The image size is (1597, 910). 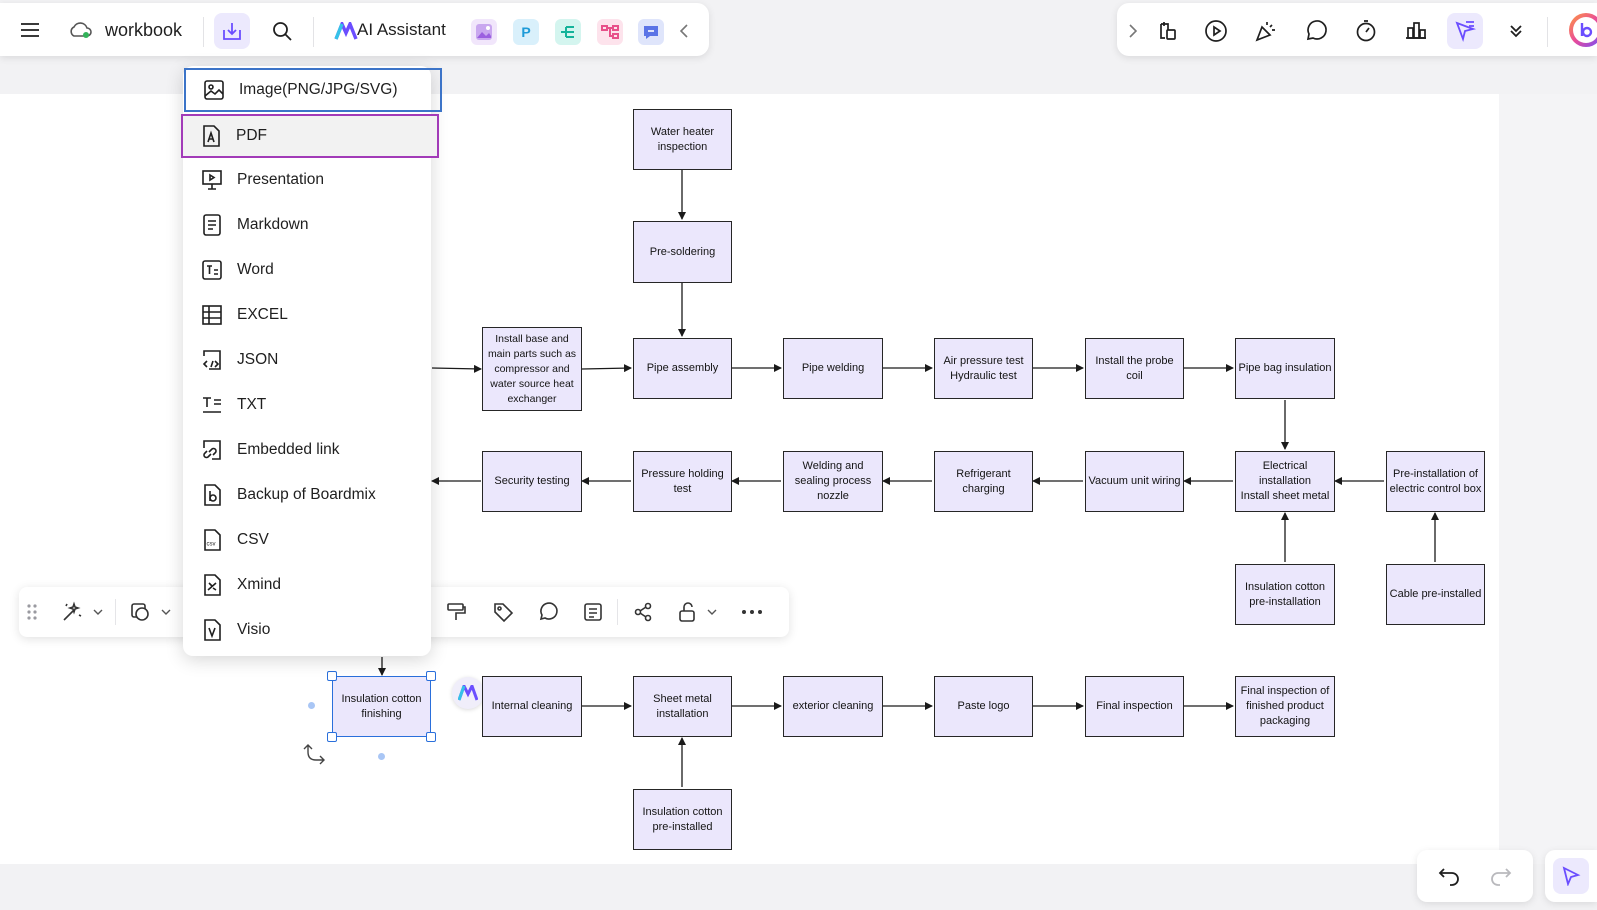 I want to click on image-icon, so click(x=214, y=90).